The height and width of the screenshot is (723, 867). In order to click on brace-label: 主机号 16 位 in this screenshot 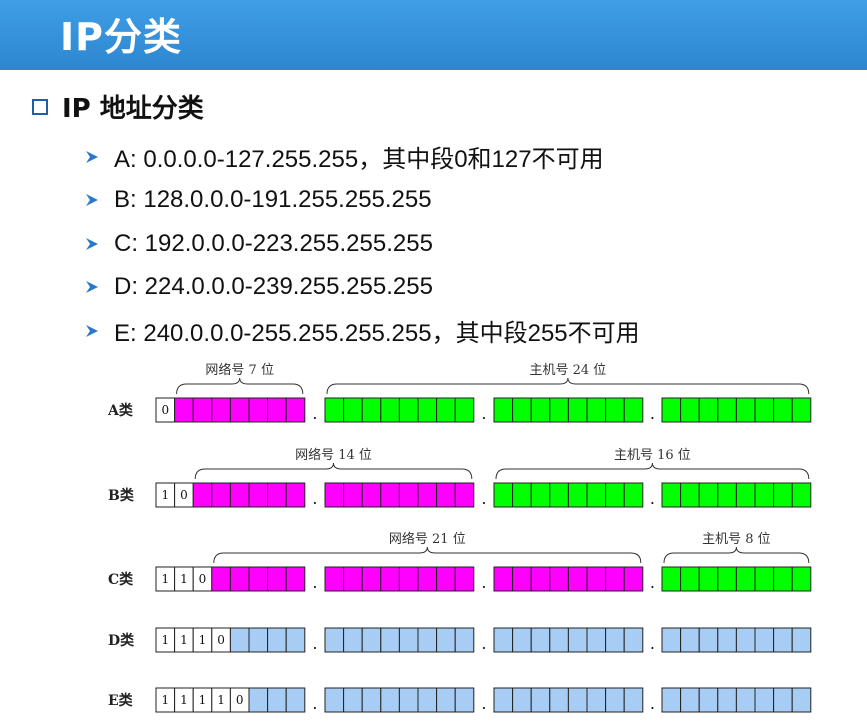, I will do `click(652, 455)`.